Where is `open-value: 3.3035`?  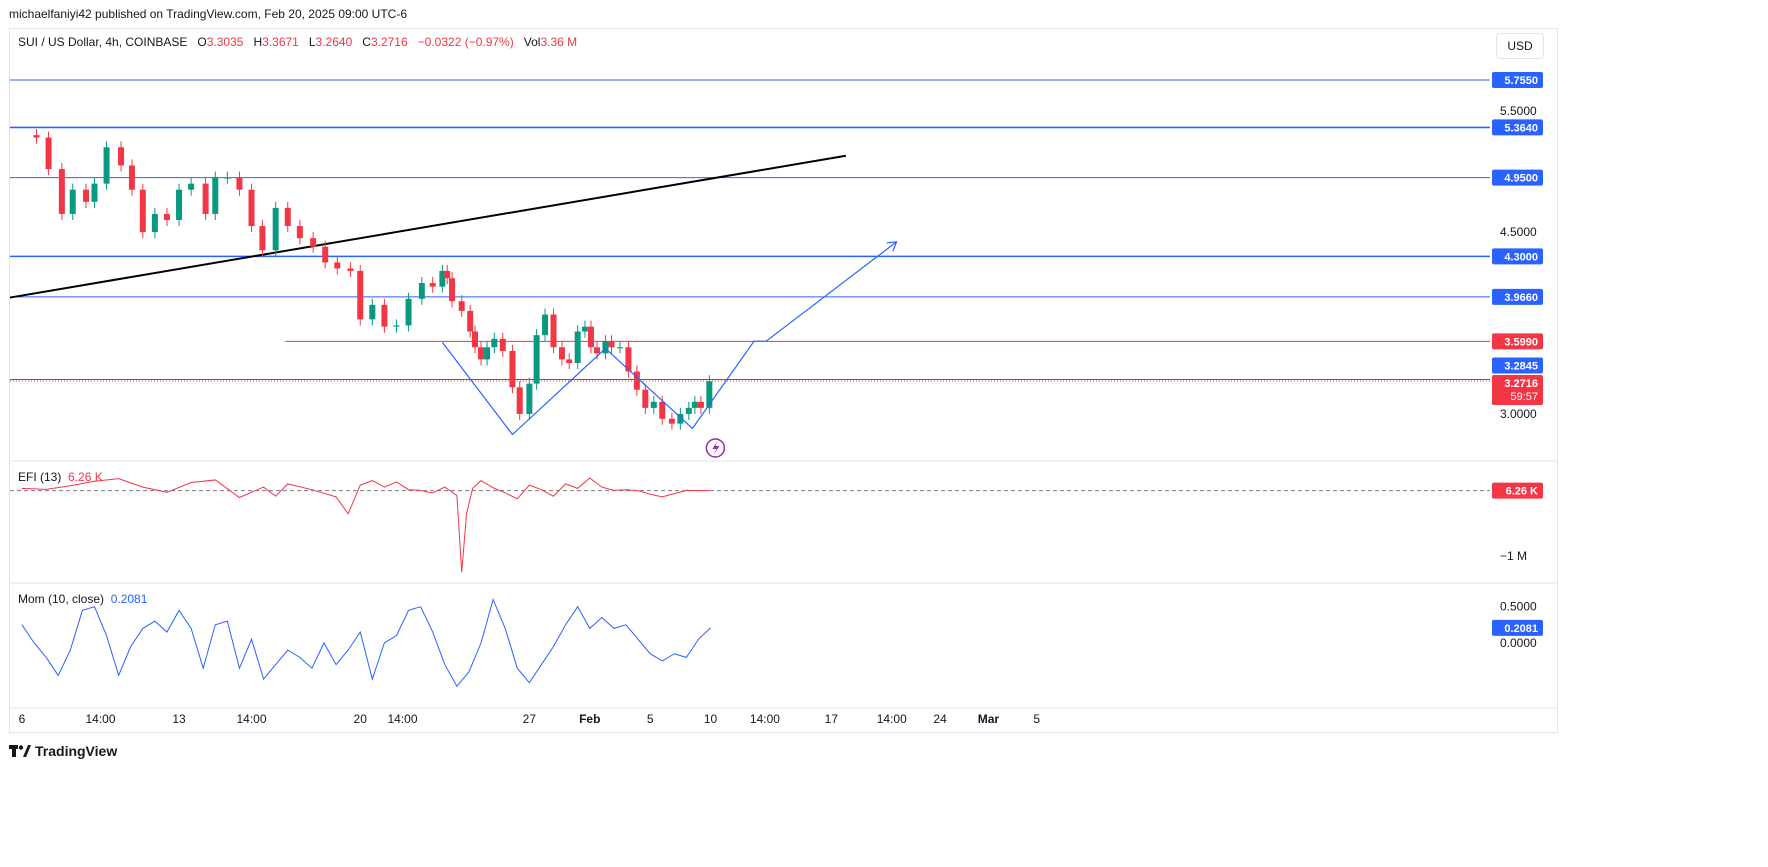
open-value: 3.3035 is located at coordinates (225, 42).